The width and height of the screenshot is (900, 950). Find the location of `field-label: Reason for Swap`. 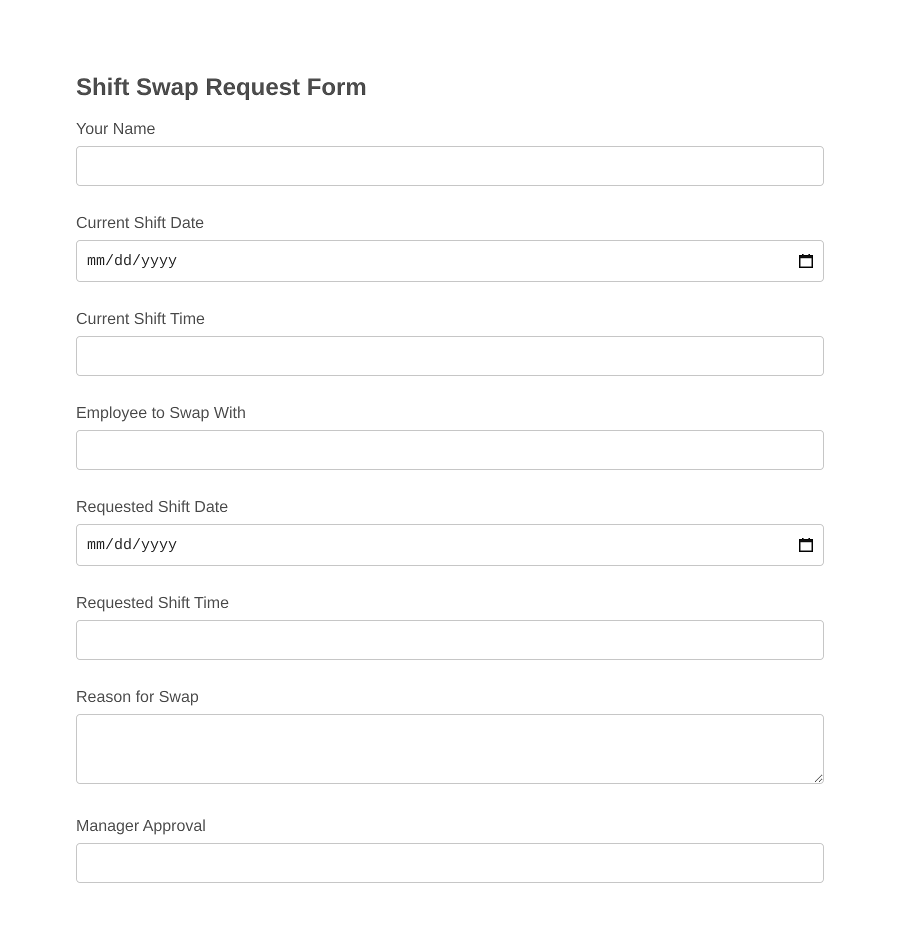

field-label: Reason for Swap is located at coordinates (137, 698).